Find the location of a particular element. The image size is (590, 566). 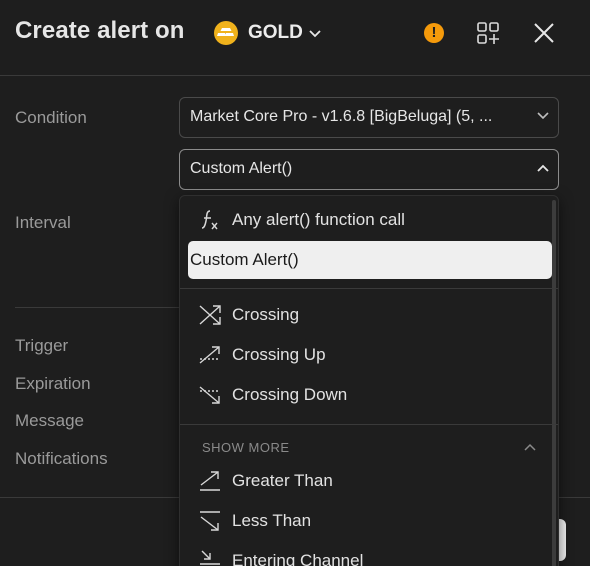

dialog-header: Create alert on GOLD ! is located at coordinates (295, 38).